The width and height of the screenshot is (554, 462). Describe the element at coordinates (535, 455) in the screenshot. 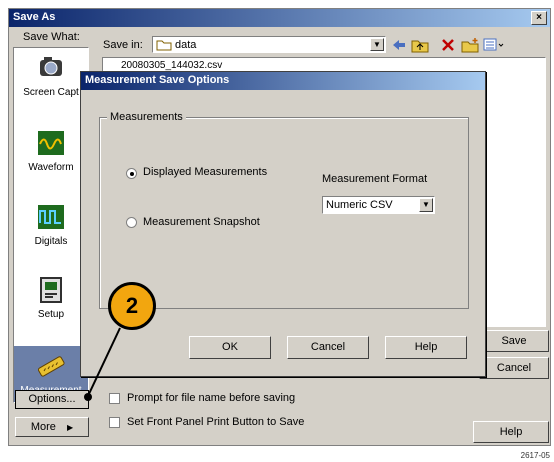

I see `figure-number: 2617-05` at that location.